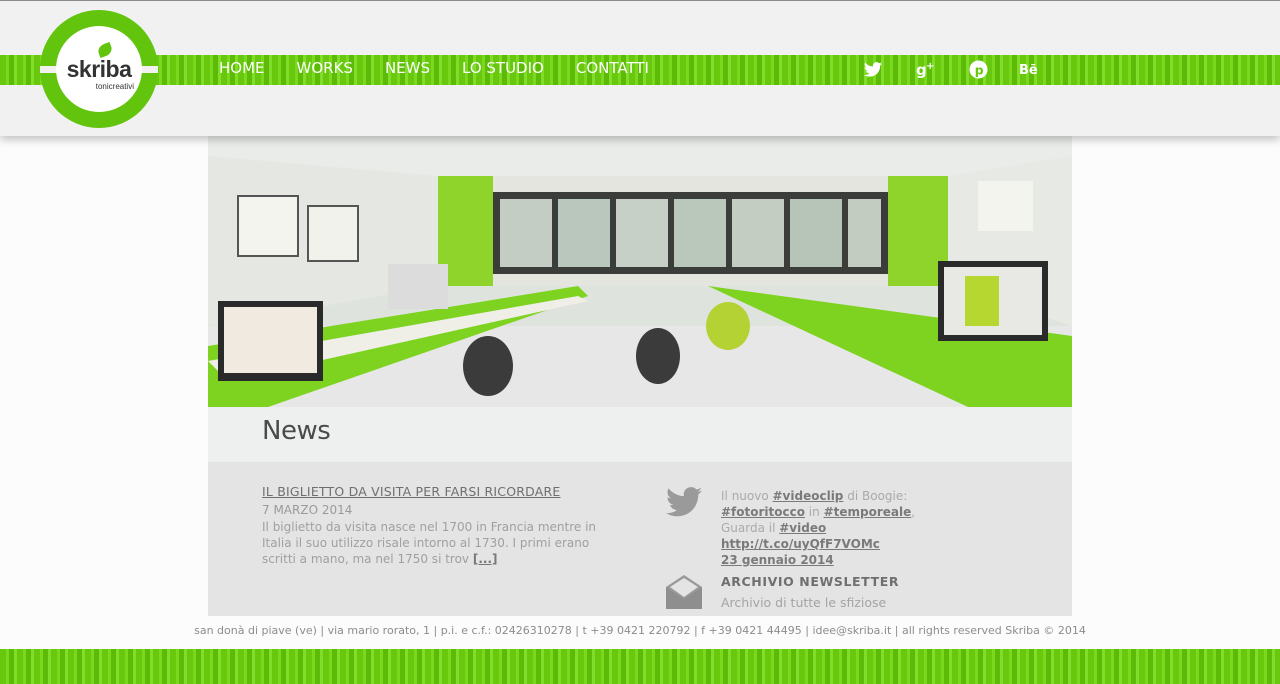 The width and height of the screenshot is (1280, 684). Describe the element at coordinates (149, 69) in the screenshot. I see `logo-notch-right` at that location.